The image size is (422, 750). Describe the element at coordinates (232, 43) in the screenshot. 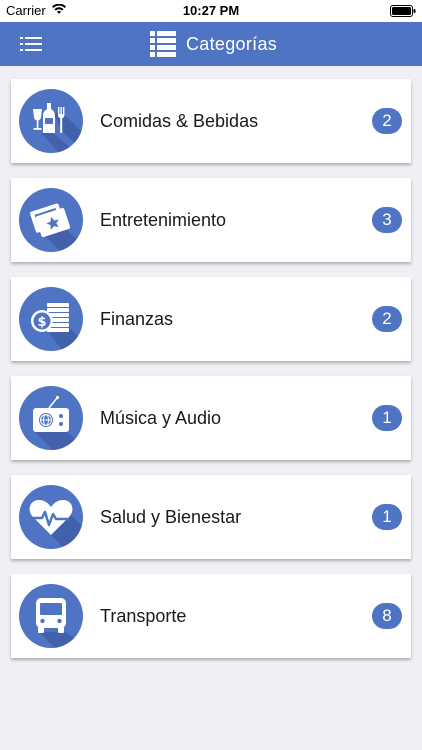

I see `page-title: Categorías` at that location.